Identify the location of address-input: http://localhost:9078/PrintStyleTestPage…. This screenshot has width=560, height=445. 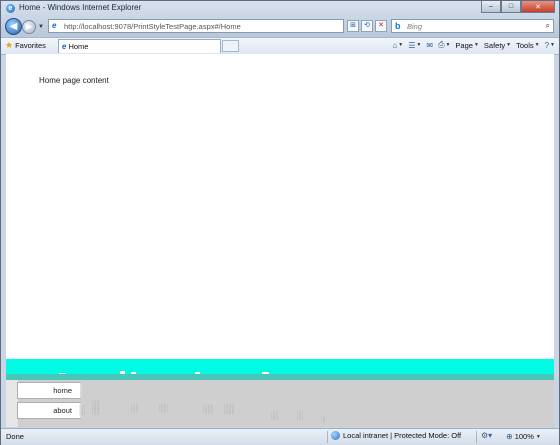
(152, 26).